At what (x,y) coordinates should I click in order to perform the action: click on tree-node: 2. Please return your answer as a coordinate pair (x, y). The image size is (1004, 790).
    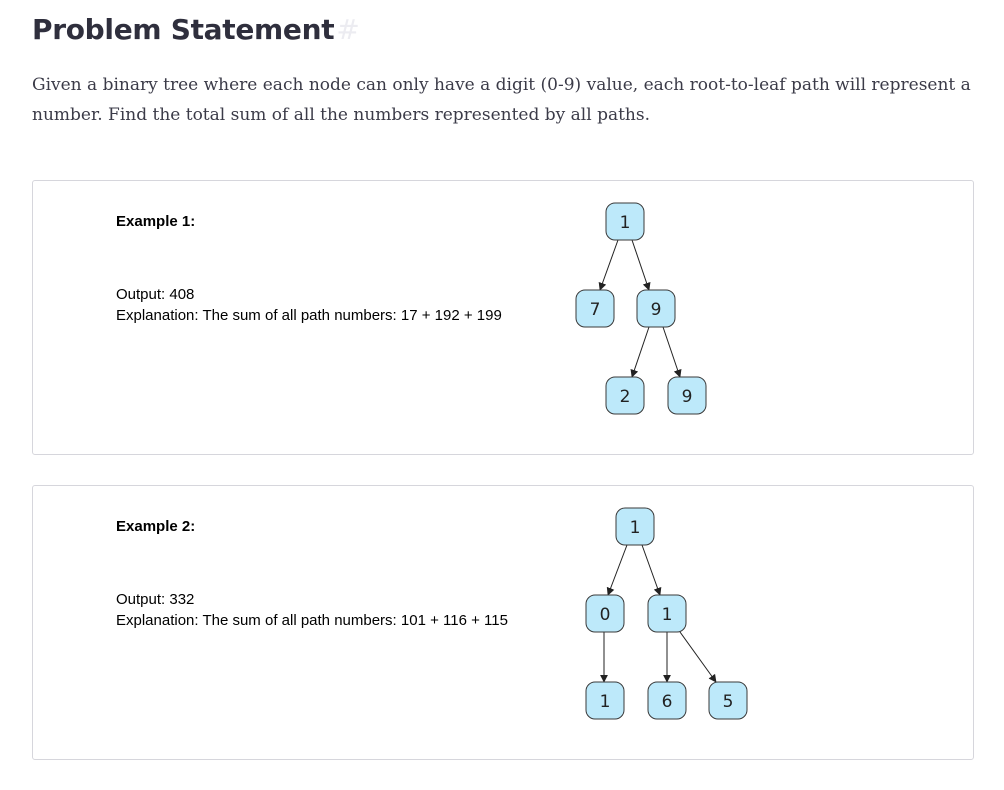
    Looking at the image, I should click on (625, 395).